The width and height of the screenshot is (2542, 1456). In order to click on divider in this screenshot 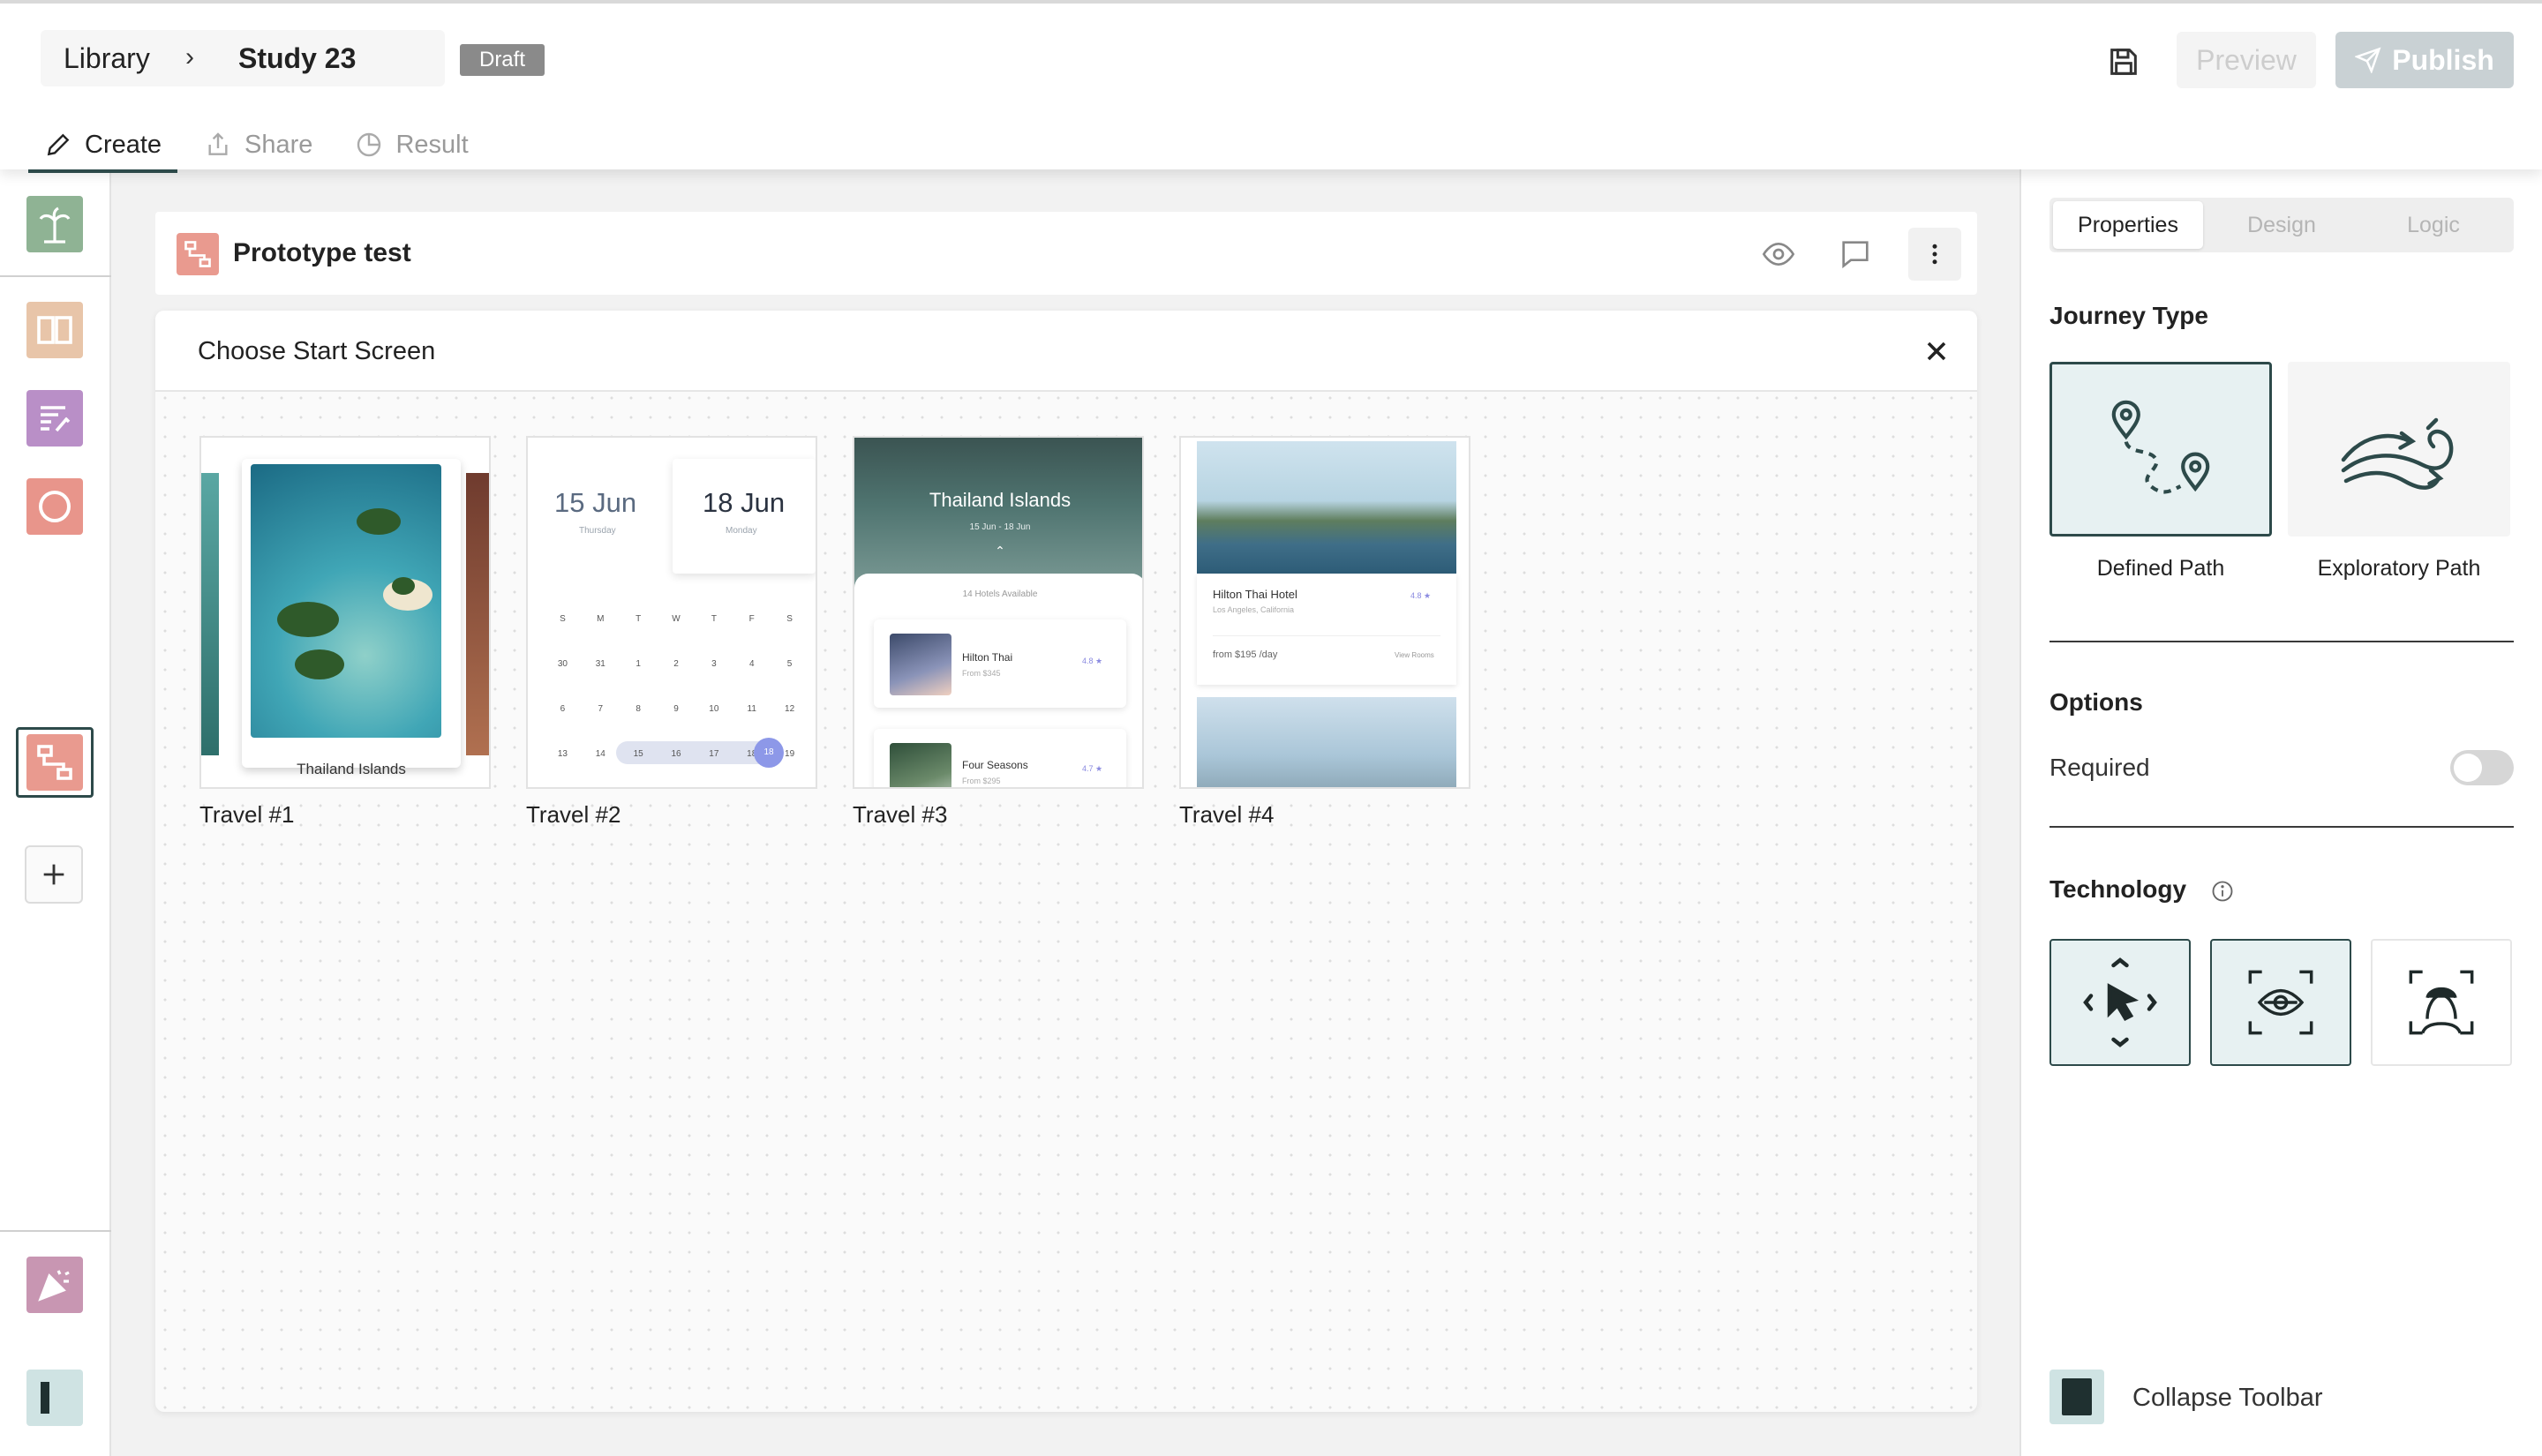, I will do `click(1326, 635)`.